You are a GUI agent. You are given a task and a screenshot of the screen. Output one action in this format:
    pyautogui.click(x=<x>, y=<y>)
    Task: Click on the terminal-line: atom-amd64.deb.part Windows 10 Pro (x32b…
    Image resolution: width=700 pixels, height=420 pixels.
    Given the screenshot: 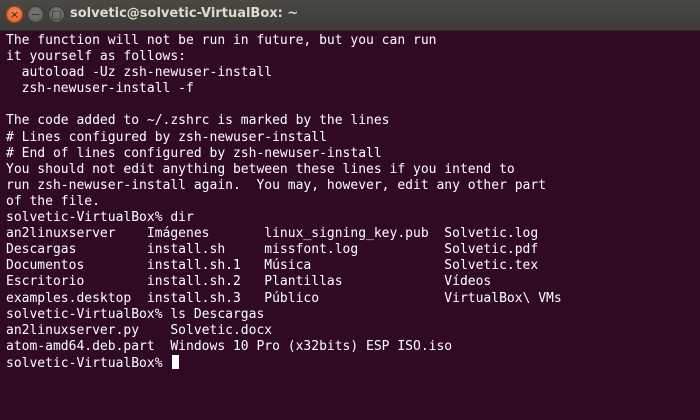 What is the action you would take?
    pyautogui.click(x=229, y=346)
    